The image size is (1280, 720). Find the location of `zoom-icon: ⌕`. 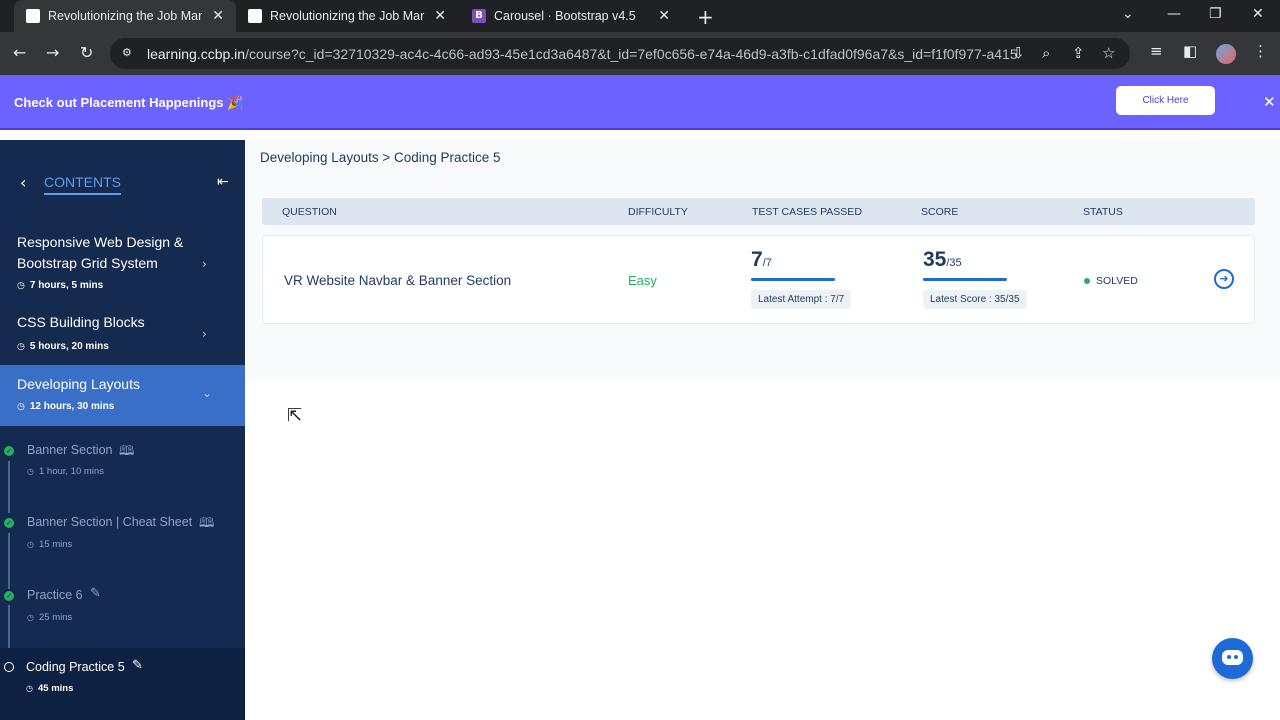

zoom-icon: ⌕ is located at coordinates (1046, 53).